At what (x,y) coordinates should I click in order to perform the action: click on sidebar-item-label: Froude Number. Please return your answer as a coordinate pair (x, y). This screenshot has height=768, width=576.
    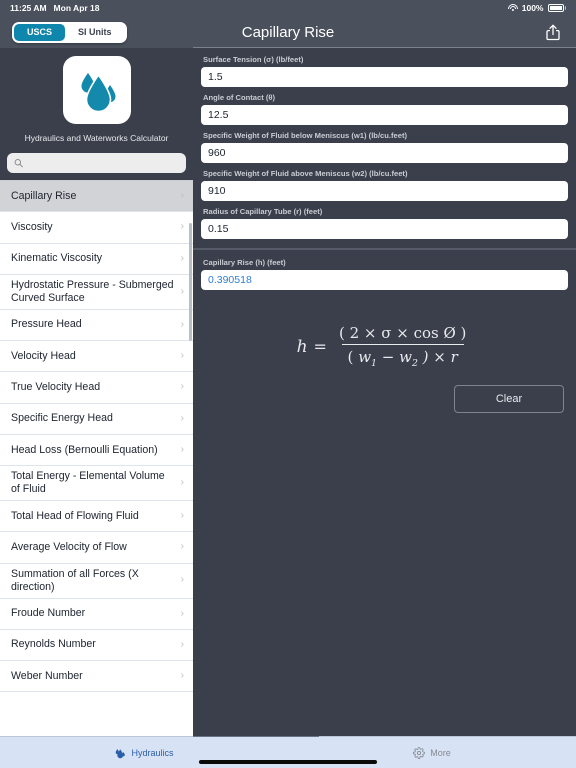
    Looking at the image, I should click on (48, 613).